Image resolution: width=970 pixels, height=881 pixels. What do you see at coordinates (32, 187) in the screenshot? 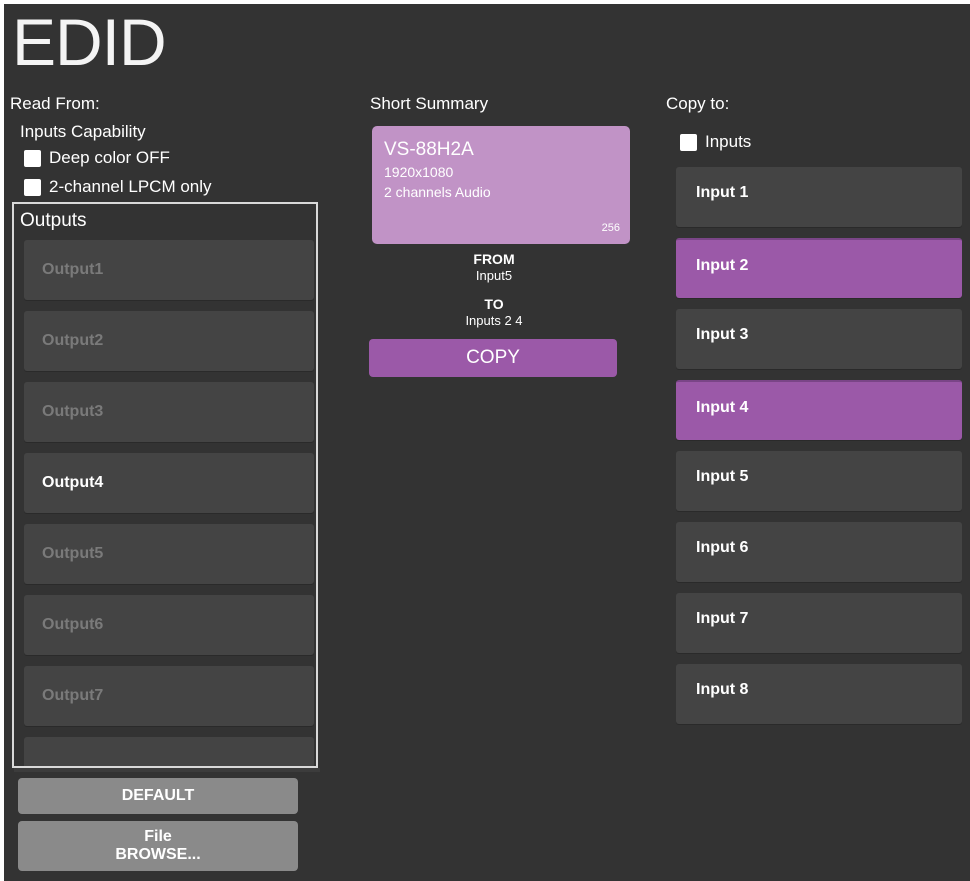
I see `lpcm-checkbox` at bounding box center [32, 187].